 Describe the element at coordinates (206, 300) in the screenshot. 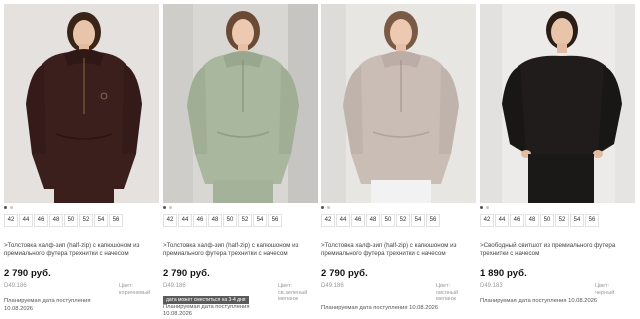

I see `delay-badge: дата может сместиться на 3-4 дня` at that location.